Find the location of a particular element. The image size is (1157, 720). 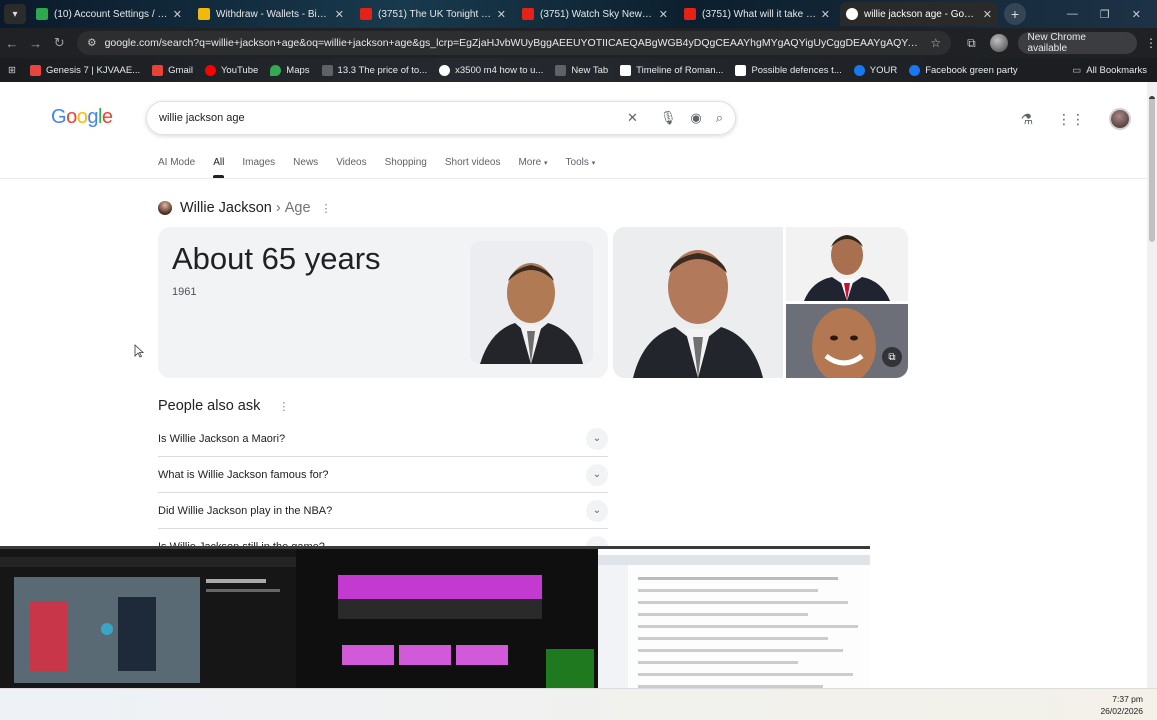

scrollbar-thumb is located at coordinates (1152, 169).